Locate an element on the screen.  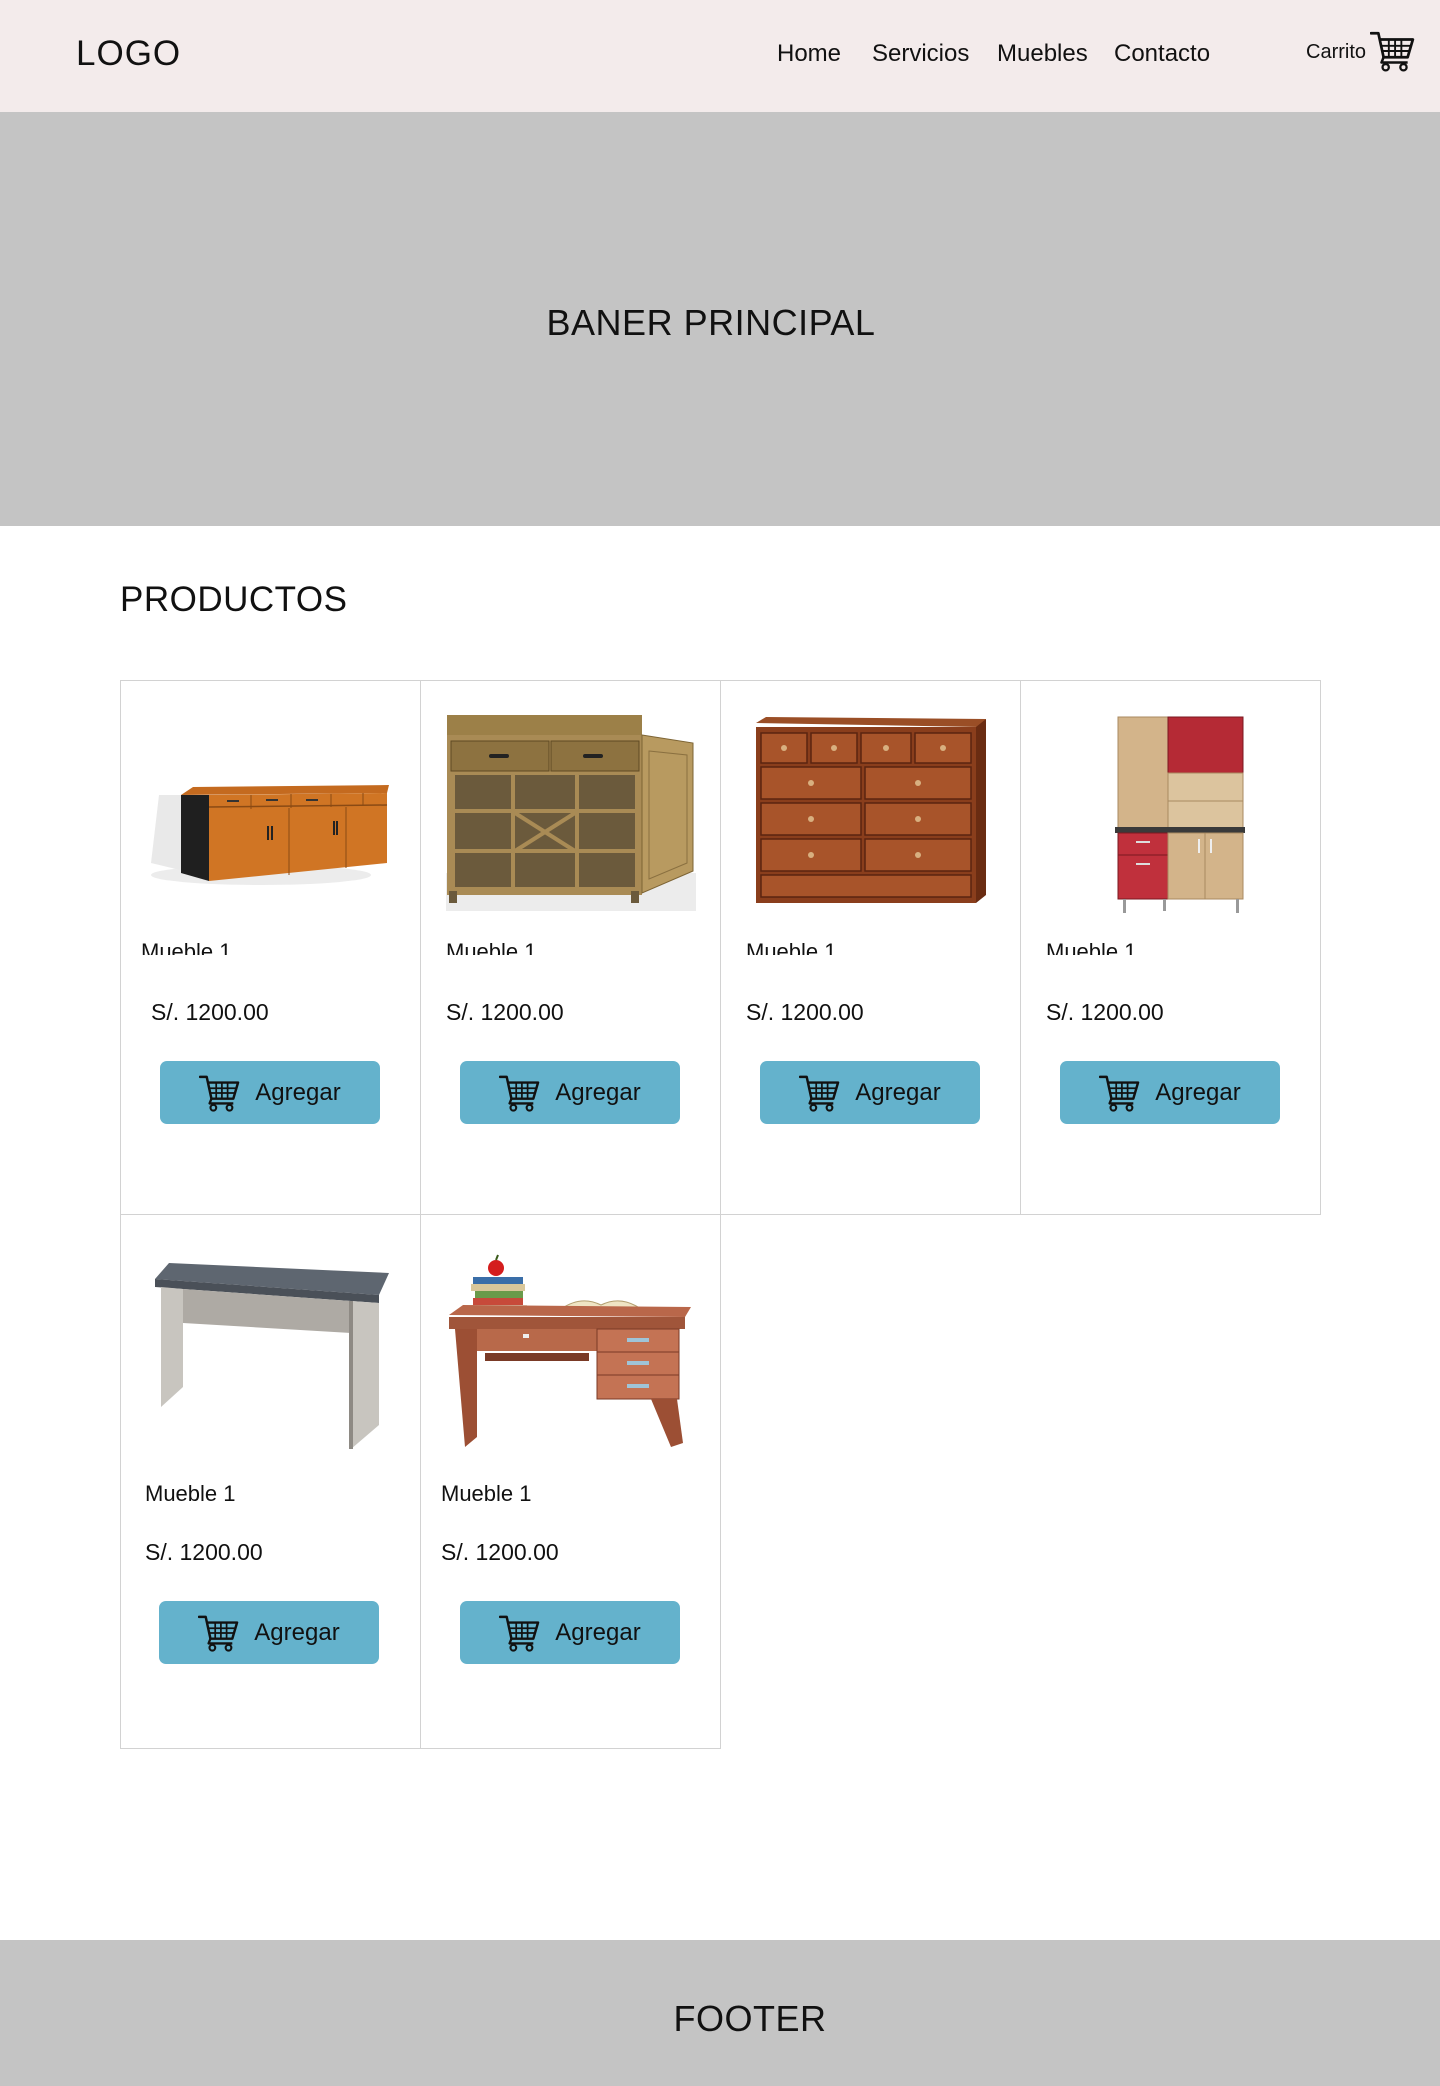
site-footer: FOOTER is located at coordinates (720, 2013).